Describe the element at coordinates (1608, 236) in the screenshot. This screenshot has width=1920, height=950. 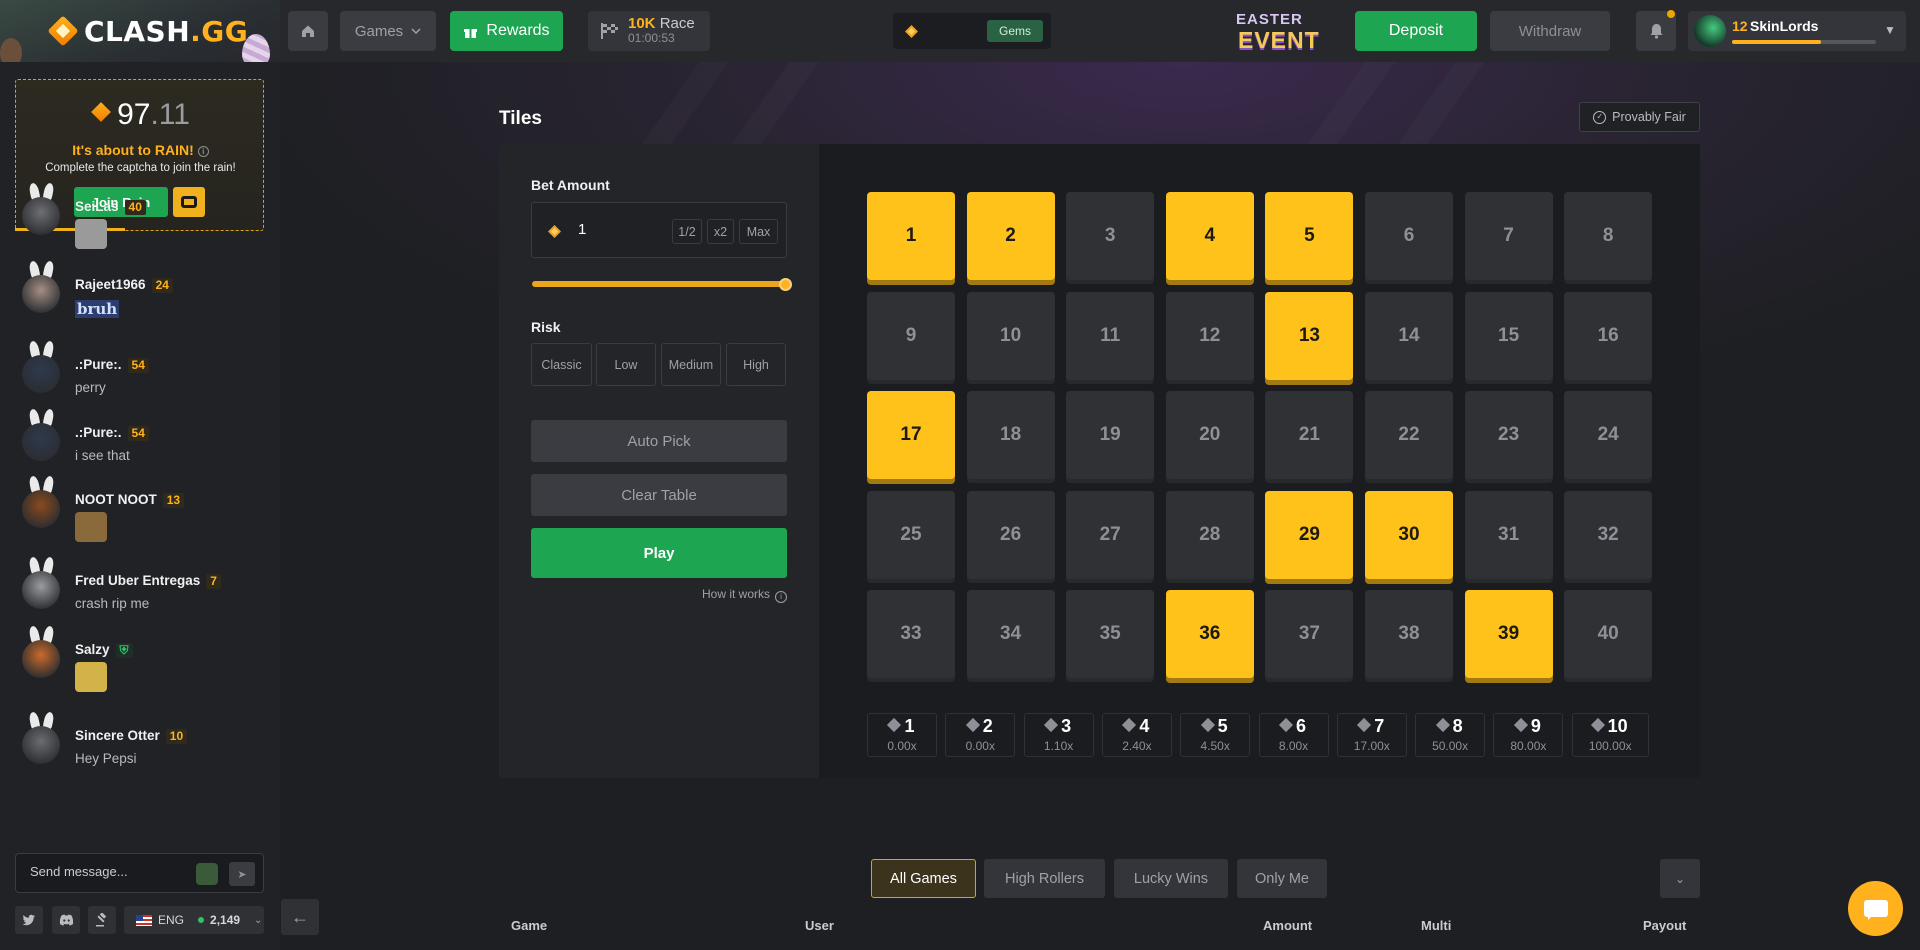
I see `tile-8: 8` at that location.